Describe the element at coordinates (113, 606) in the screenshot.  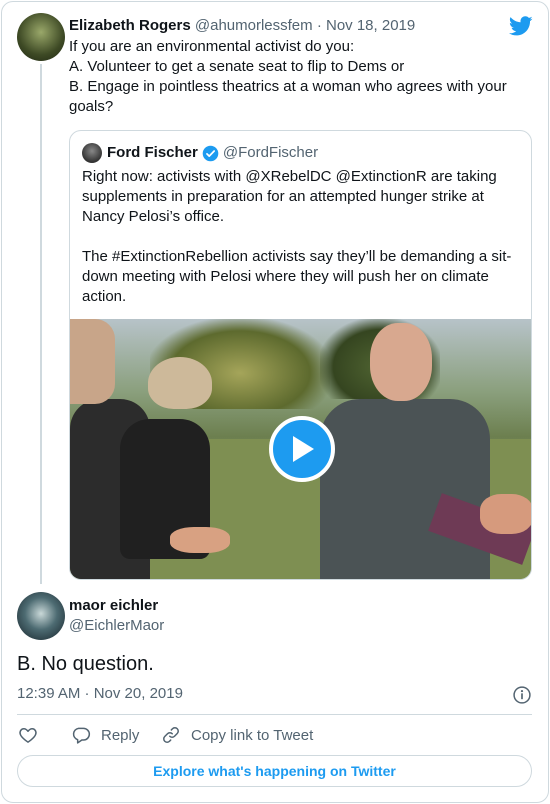
I see `reply-author-name: maor eichler` at that location.